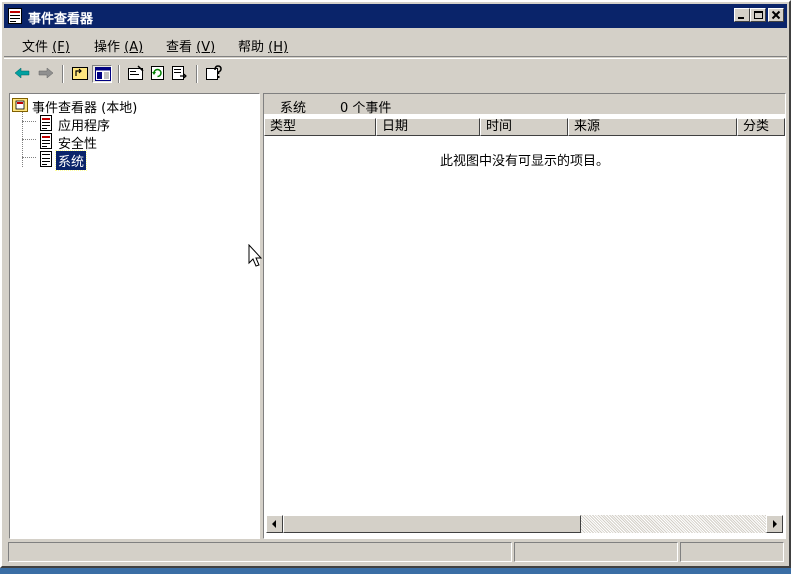  I want to click on back-button, so click(22, 74).